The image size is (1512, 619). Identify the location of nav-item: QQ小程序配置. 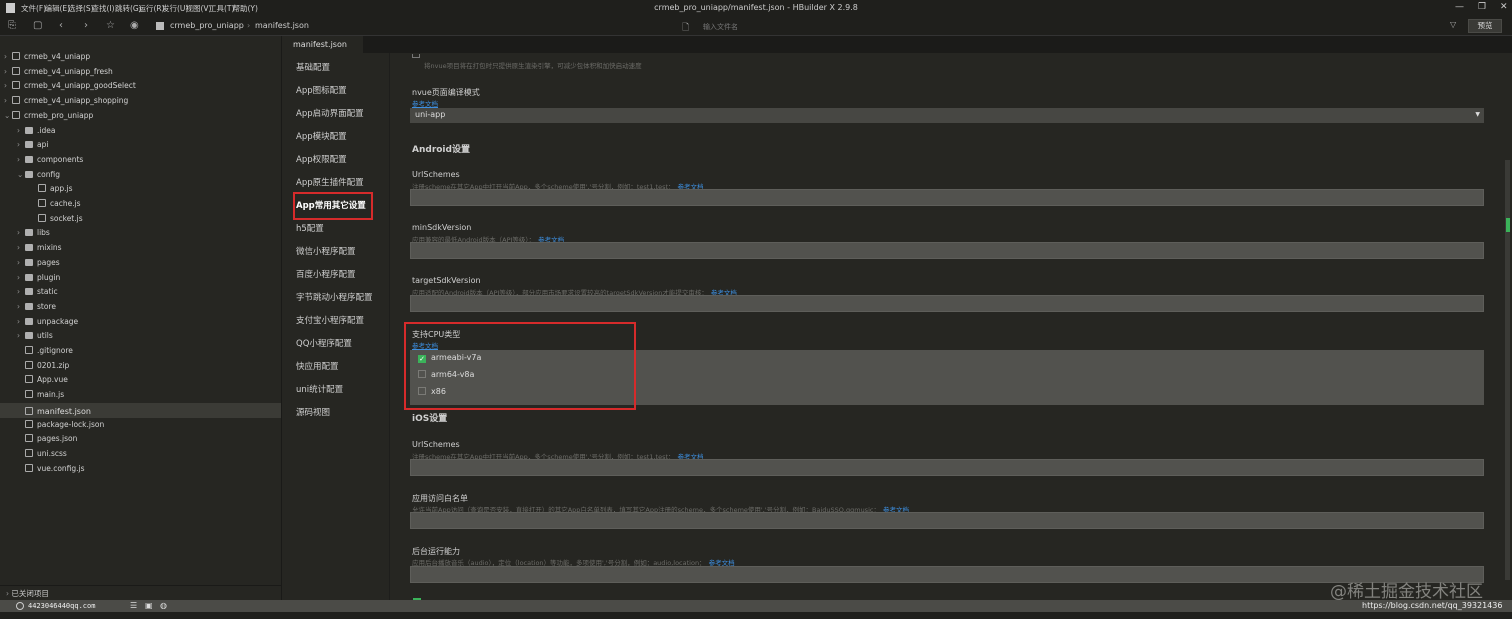
(324, 343).